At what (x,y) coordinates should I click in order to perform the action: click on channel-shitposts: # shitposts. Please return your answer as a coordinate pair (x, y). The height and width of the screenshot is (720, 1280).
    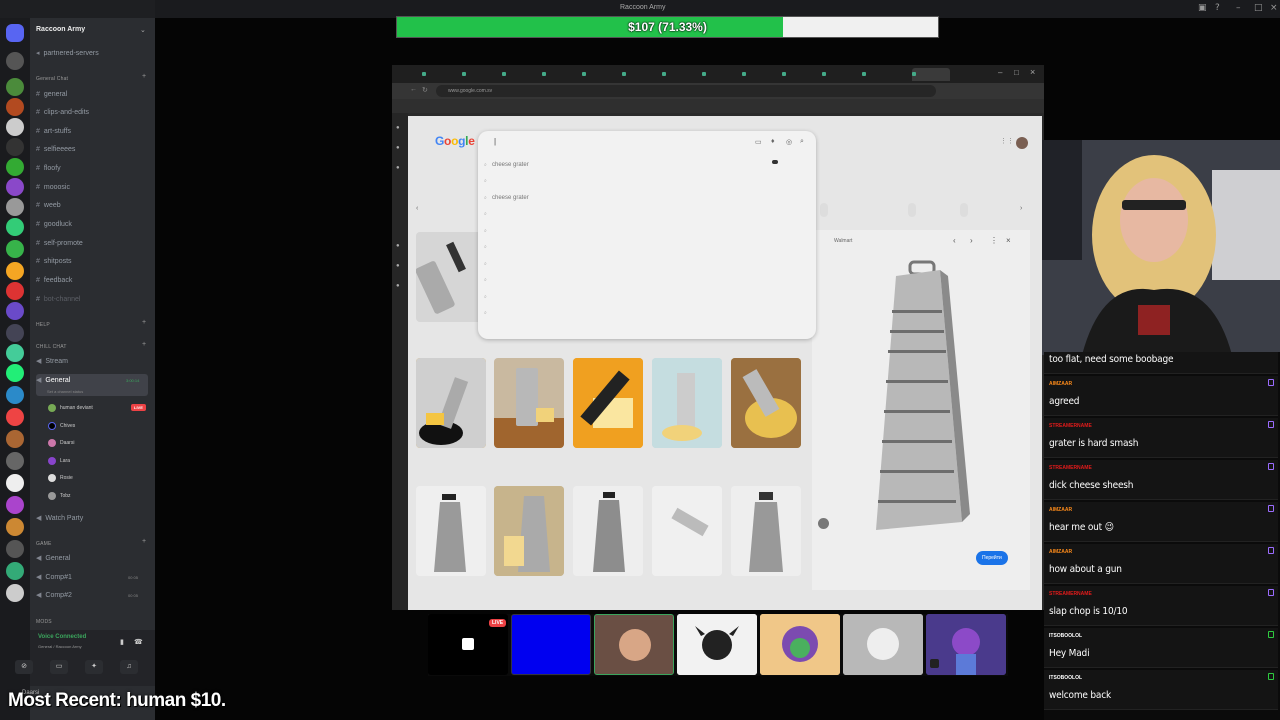
    Looking at the image, I should click on (92, 262).